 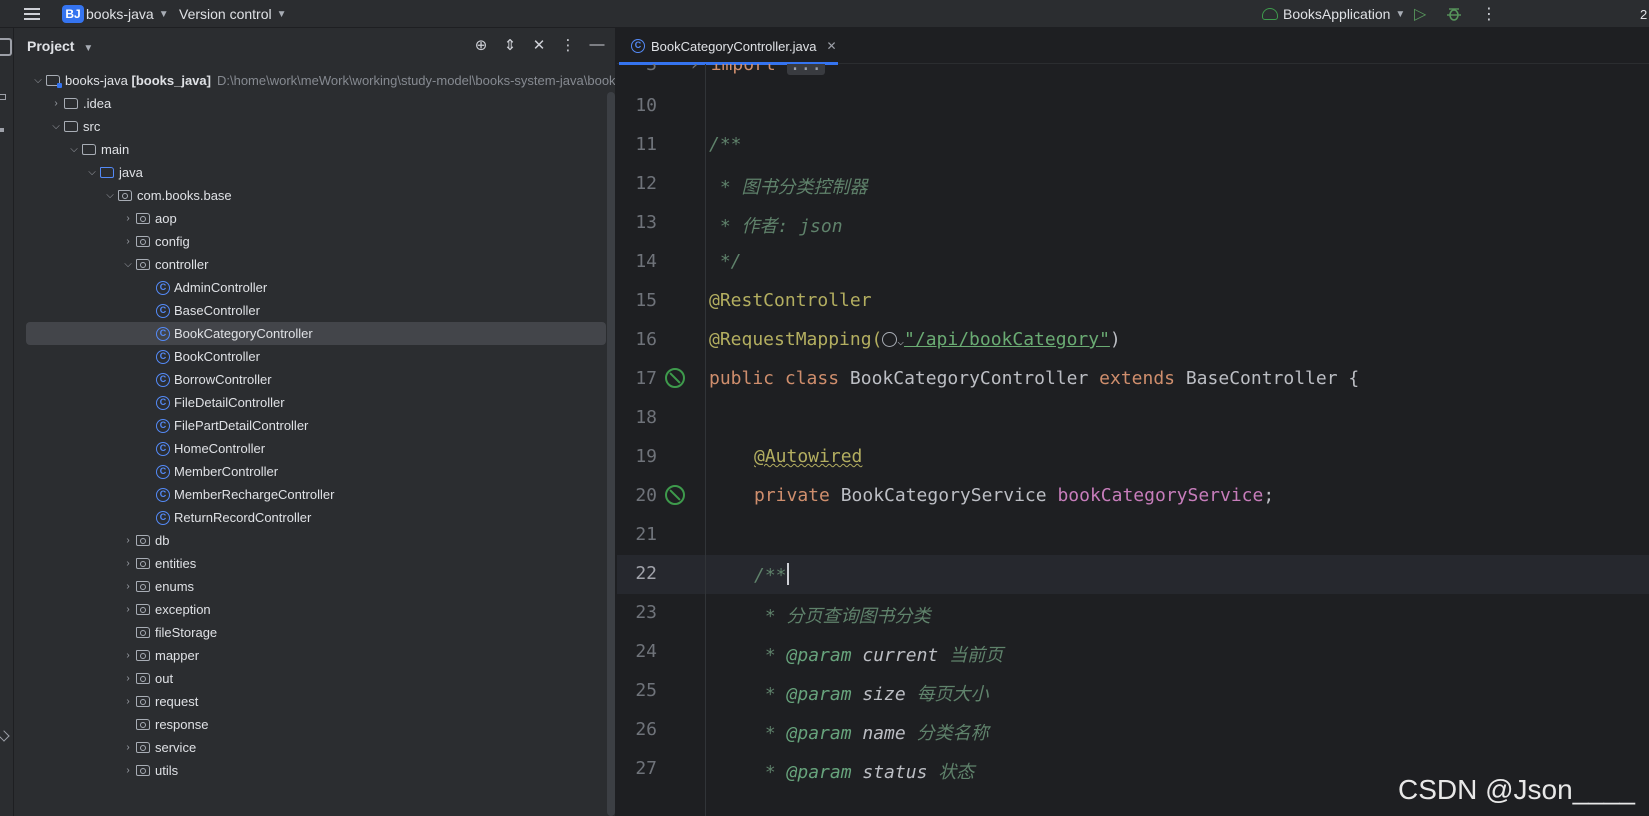 I want to click on line-number: 11, so click(x=646, y=144).